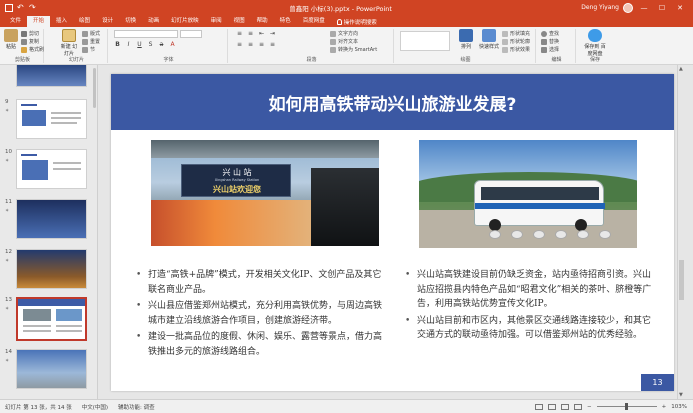  What do you see at coordinates (261, 33) in the screenshot?
I see `decrease-indent-icon: ⇤` at bounding box center [261, 33].